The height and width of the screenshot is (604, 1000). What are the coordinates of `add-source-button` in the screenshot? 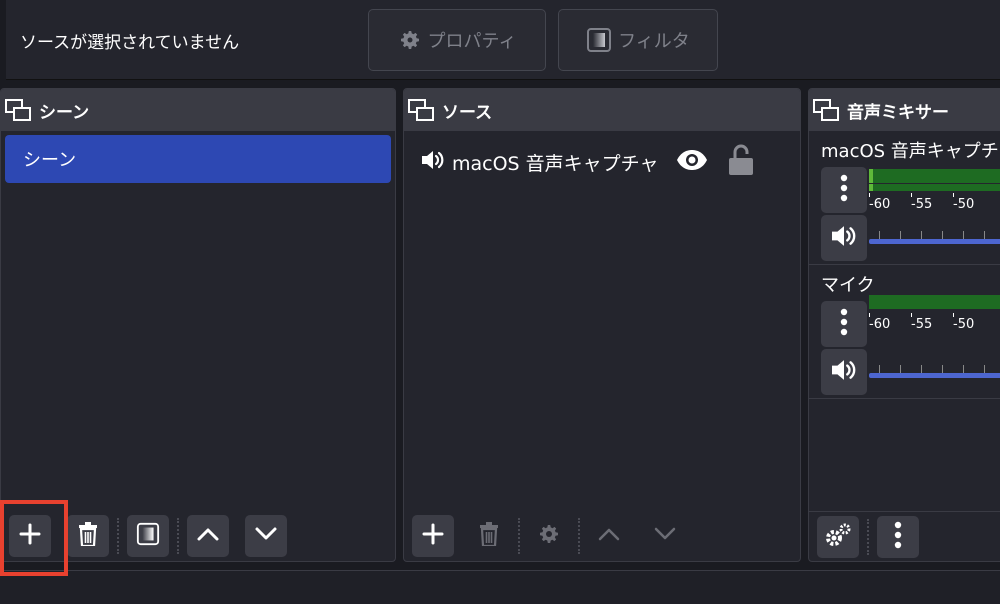 It's located at (433, 536).